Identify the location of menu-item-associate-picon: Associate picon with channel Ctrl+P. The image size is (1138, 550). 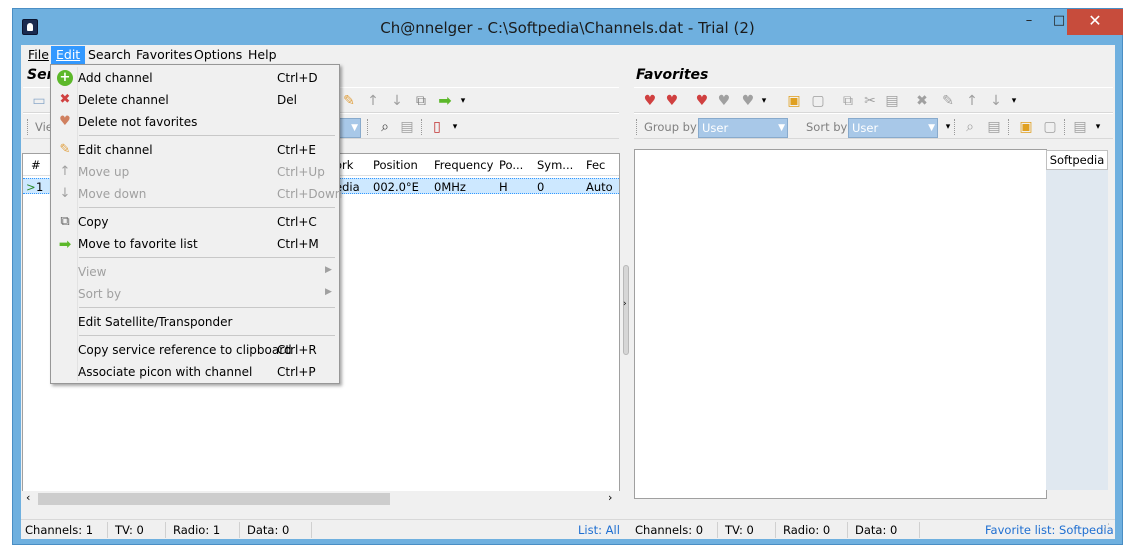
(195, 372).